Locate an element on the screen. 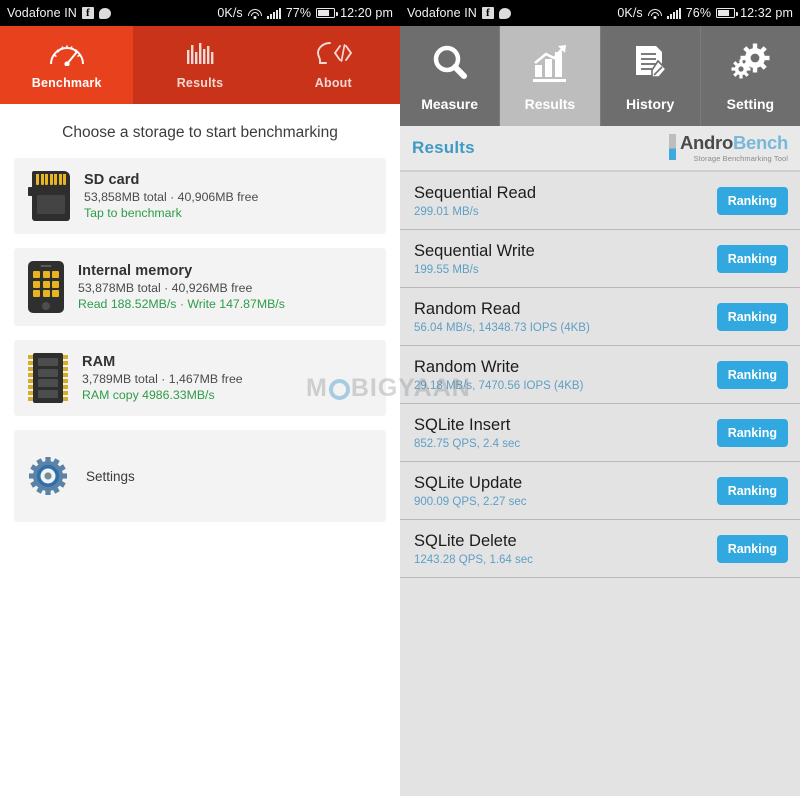  battery-percent-label-right: 76% is located at coordinates (698, 13).